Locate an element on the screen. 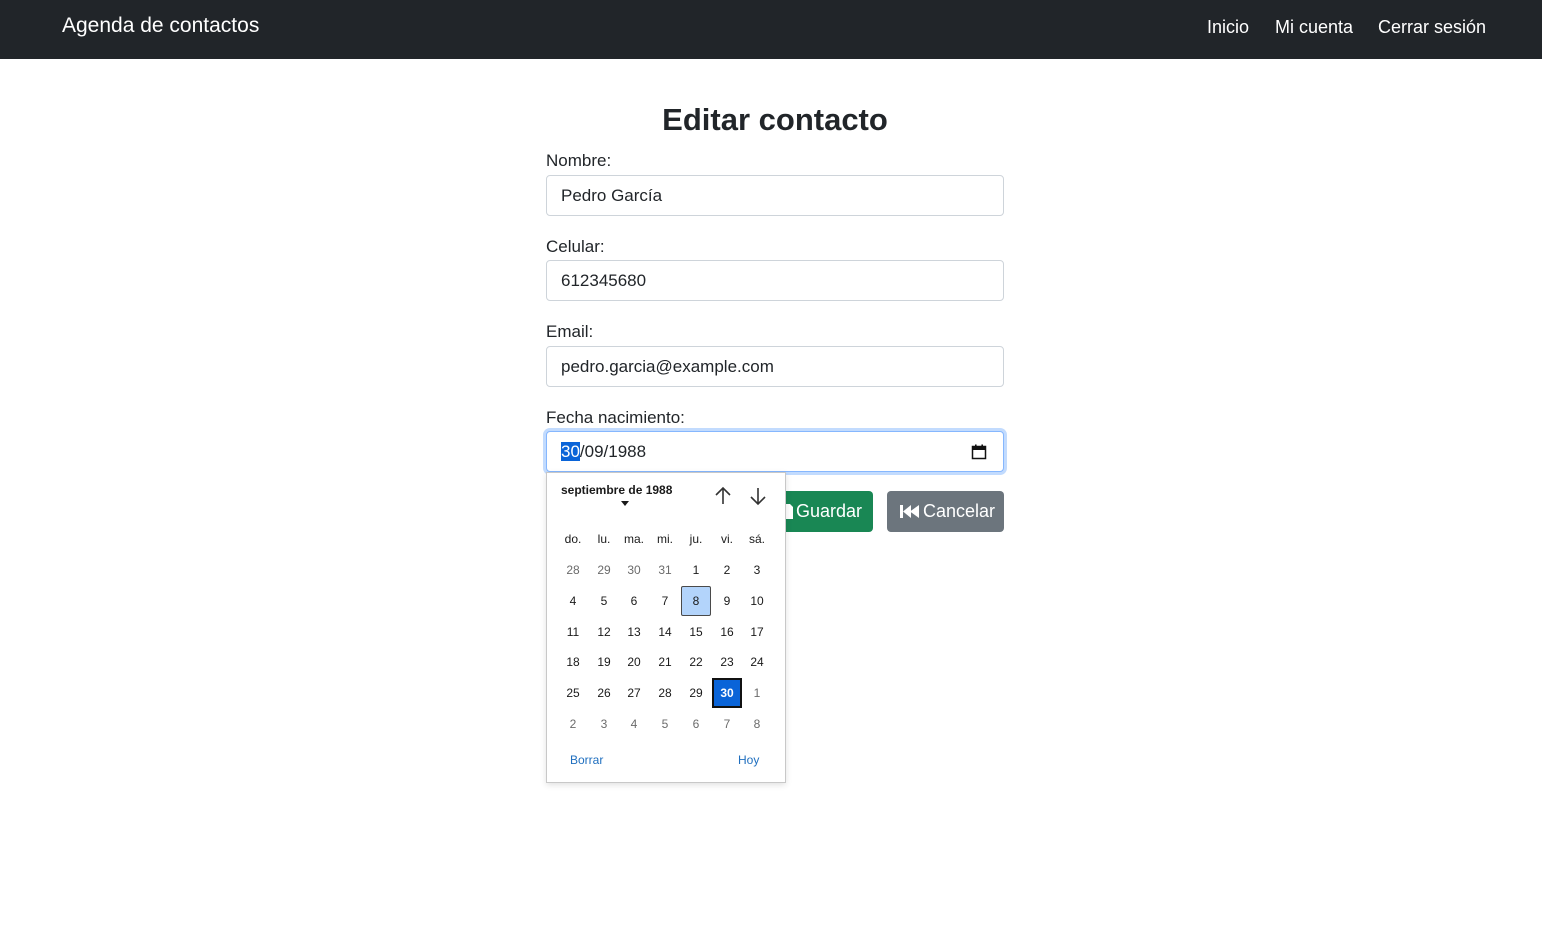 This screenshot has width=1542, height=942. cancel-button-label: Cancelar is located at coordinates (959, 511).